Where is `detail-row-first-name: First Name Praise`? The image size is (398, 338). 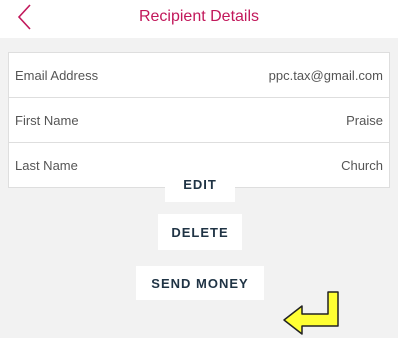
detail-row-first-name: First Name Praise is located at coordinates (199, 120).